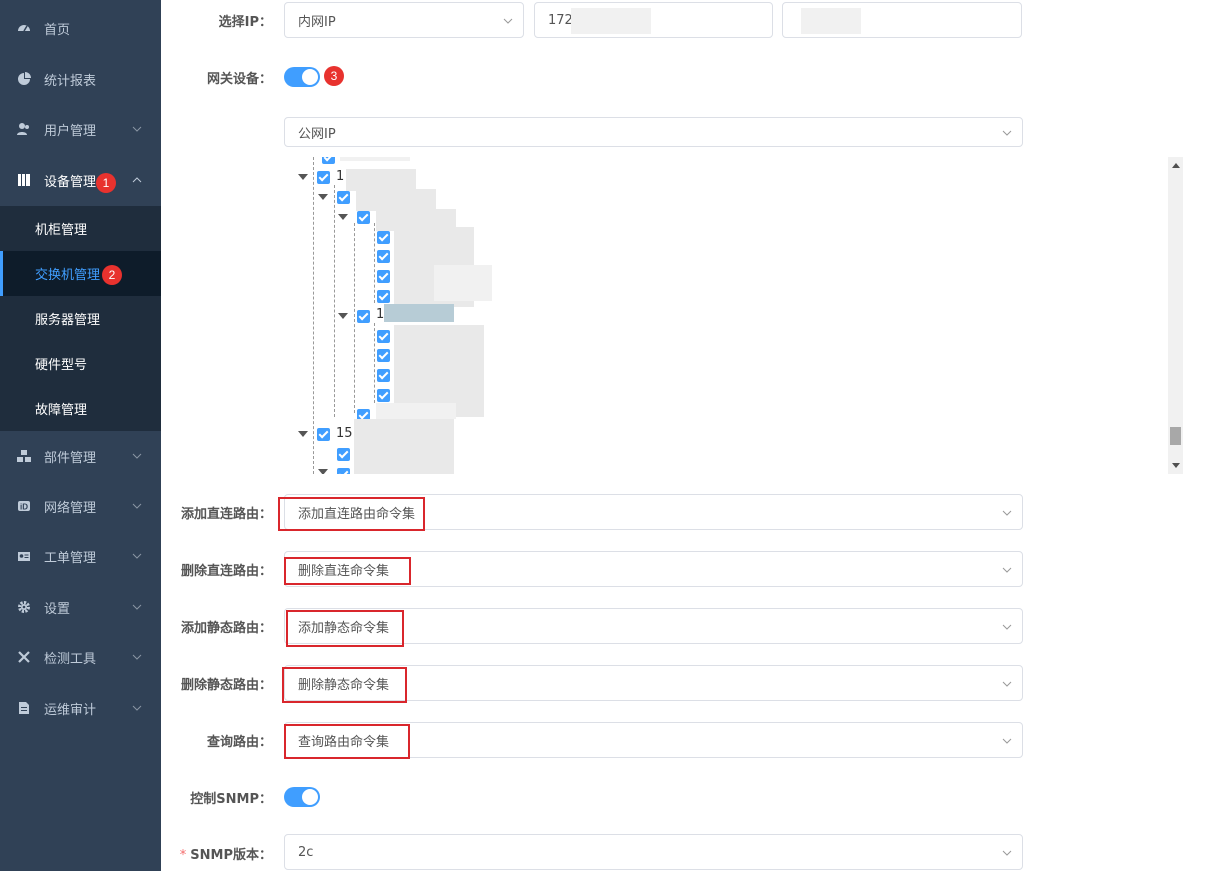 The height and width of the screenshot is (871, 1222). Describe the element at coordinates (70, 182) in the screenshot. I see `menu-label: 设备管理` at that location.